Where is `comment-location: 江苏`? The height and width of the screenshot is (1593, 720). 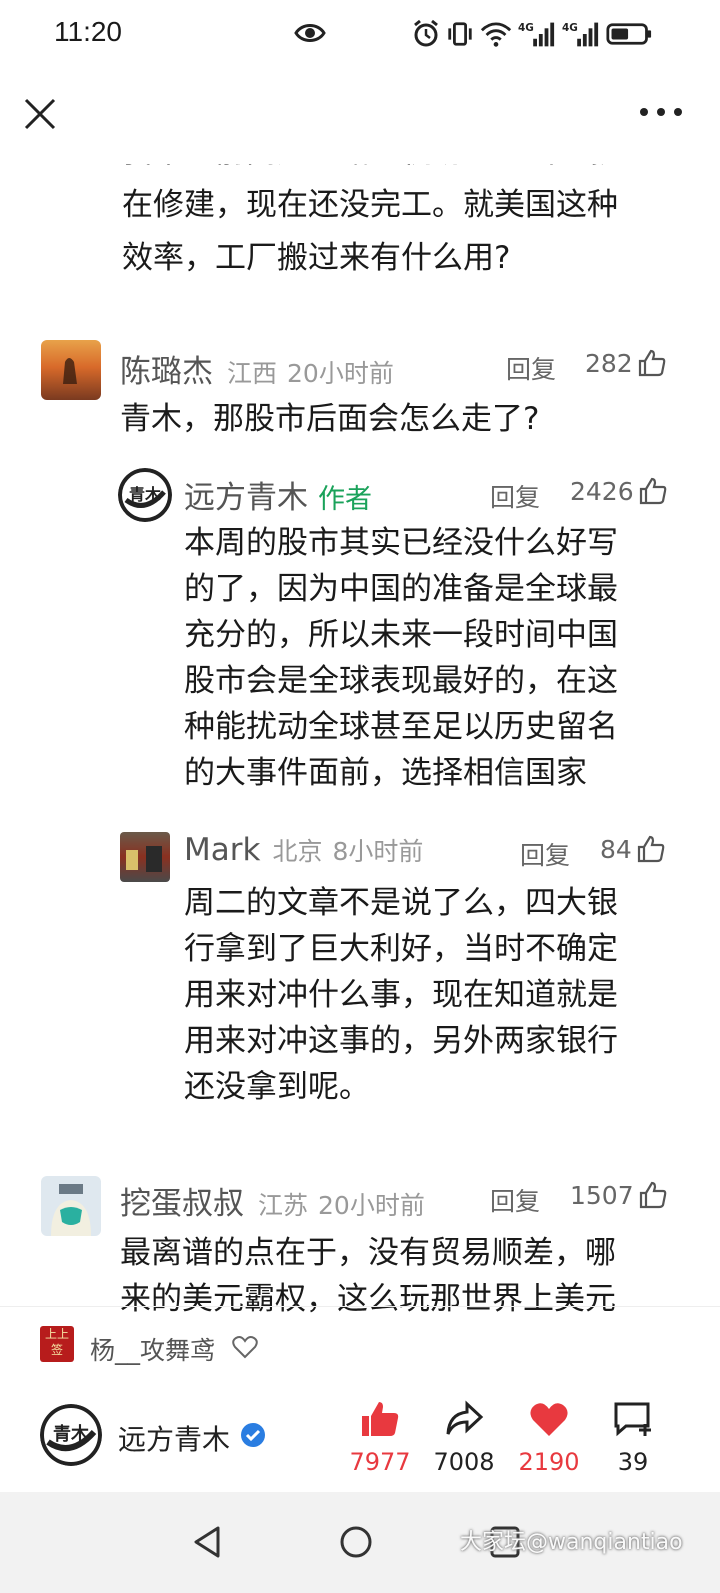 comment-location: 江苏 is located at coordinates (283, 1205).